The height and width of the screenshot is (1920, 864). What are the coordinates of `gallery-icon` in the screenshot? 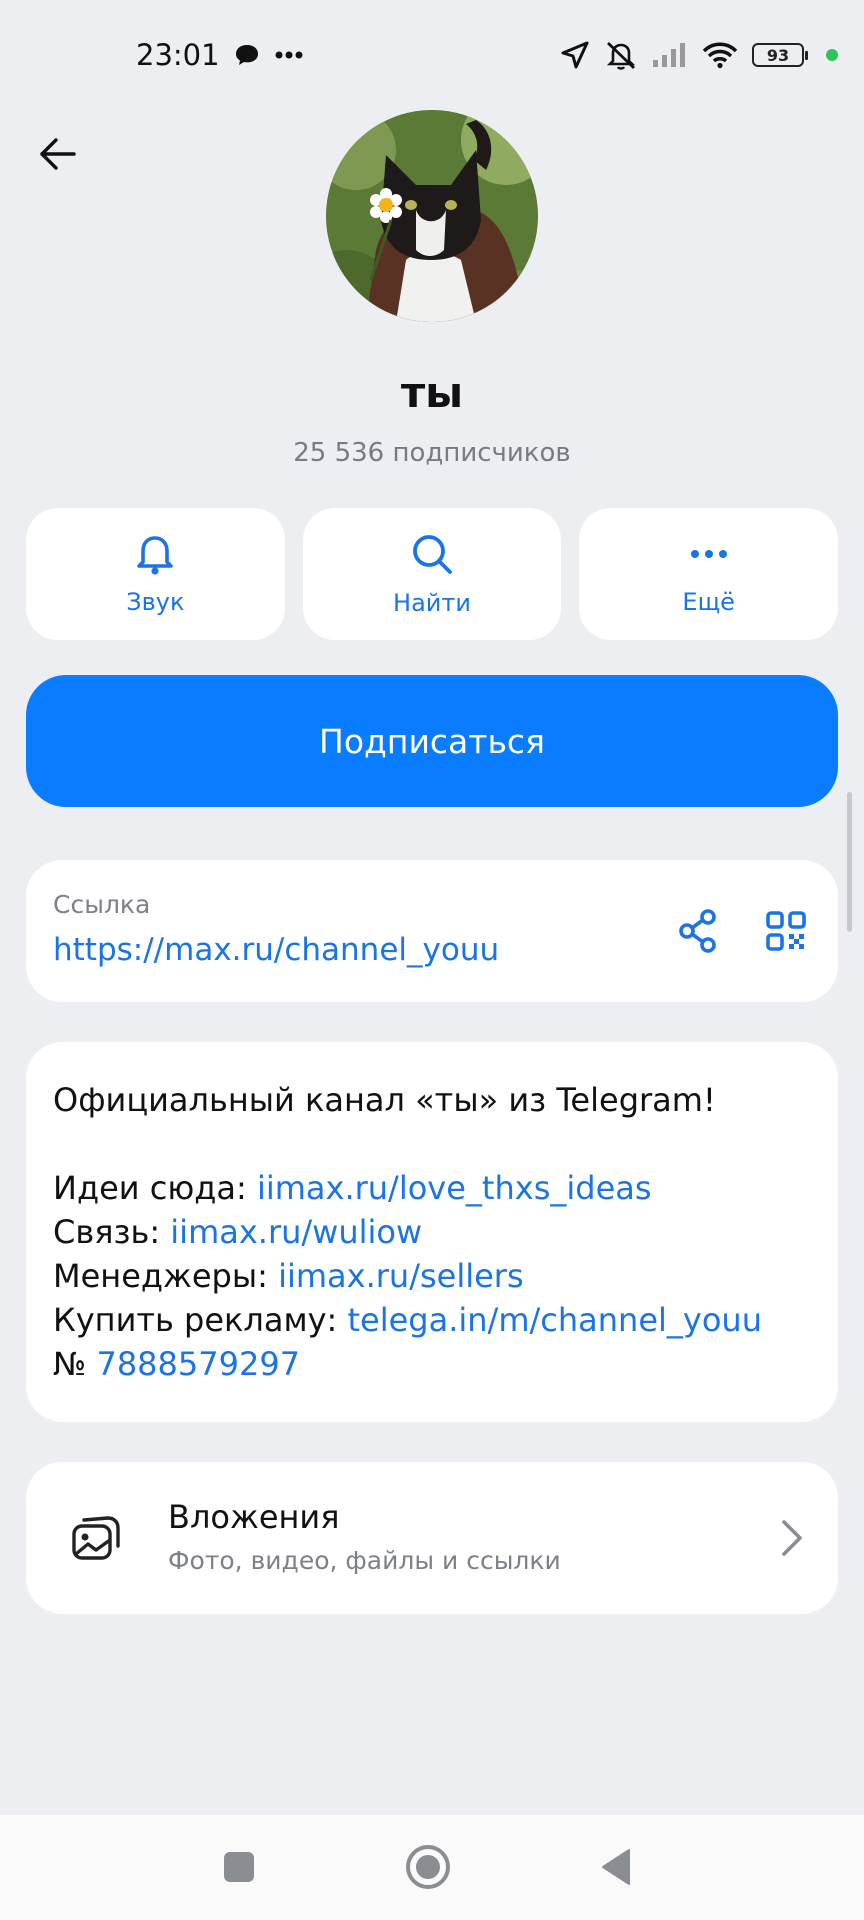 It's located at (96, 1538).